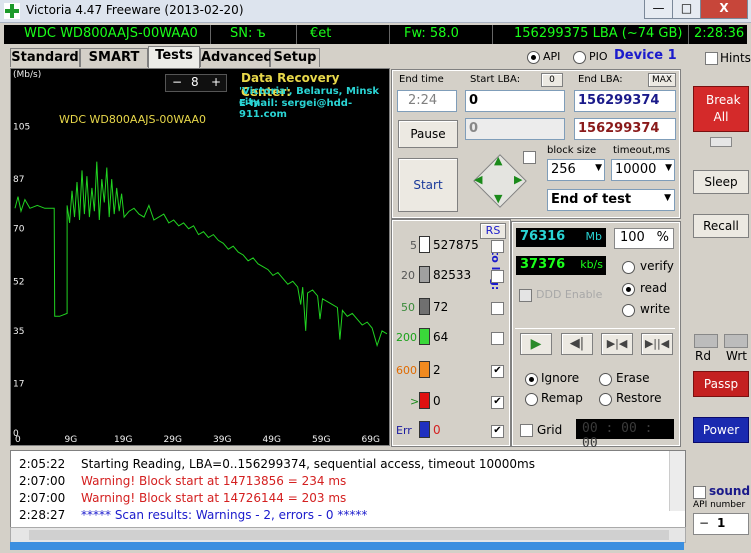 The height and width of the screenshot is (553, 751). What do you see at coordinates (617, 344) in the screenshot?
I see `butterfly-icon: ▶|◀` at bounding box center [617, 344].